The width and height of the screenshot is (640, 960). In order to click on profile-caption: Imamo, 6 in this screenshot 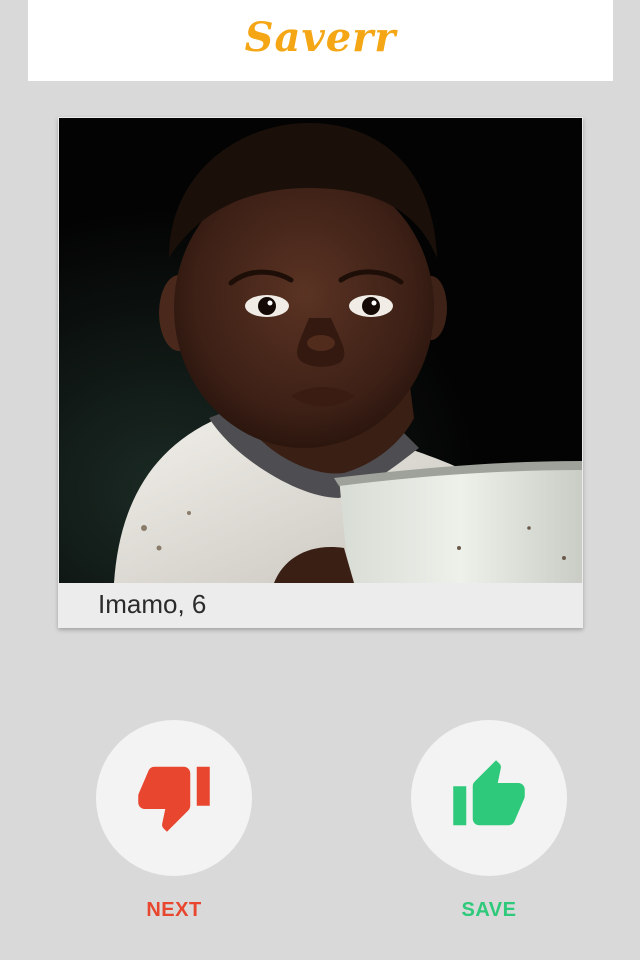, I will do `click(152, 604)`.